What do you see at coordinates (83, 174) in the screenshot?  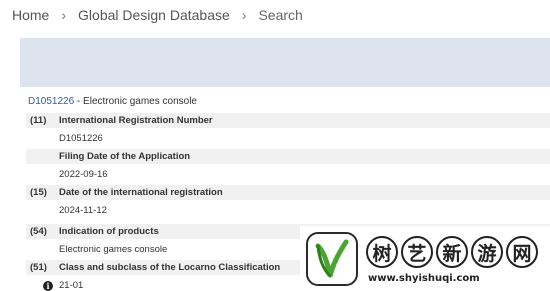 I see `field-value-filing-date: 2022-09-16` at bounding box center [83, 174].